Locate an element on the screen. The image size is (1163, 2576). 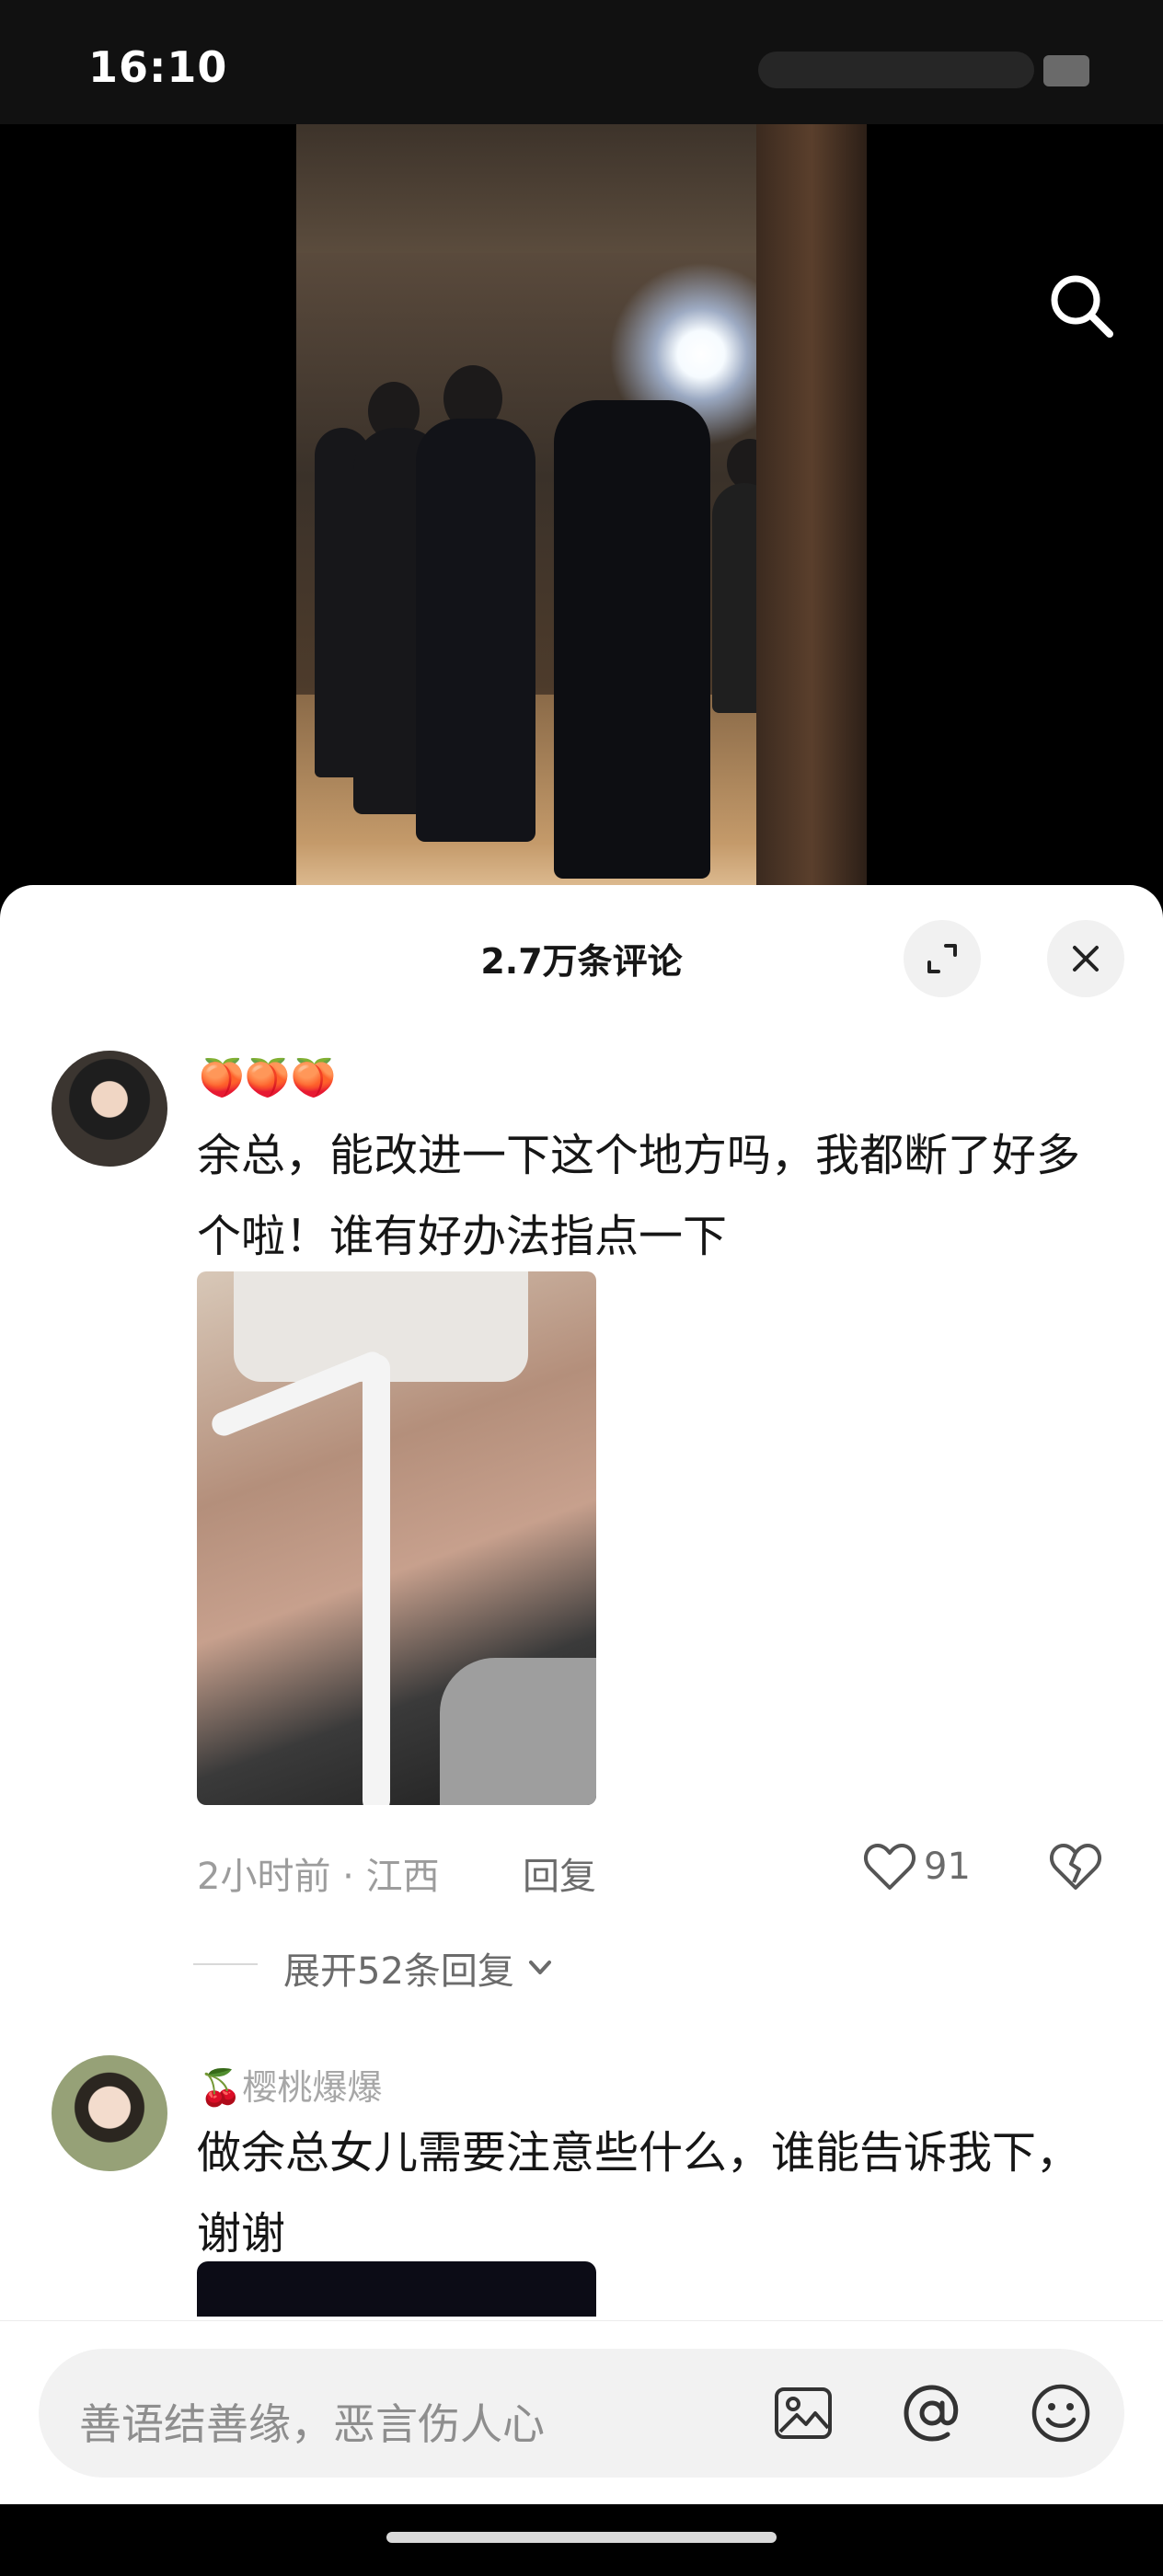
home-indicator is located at coordinates (581, 2537).